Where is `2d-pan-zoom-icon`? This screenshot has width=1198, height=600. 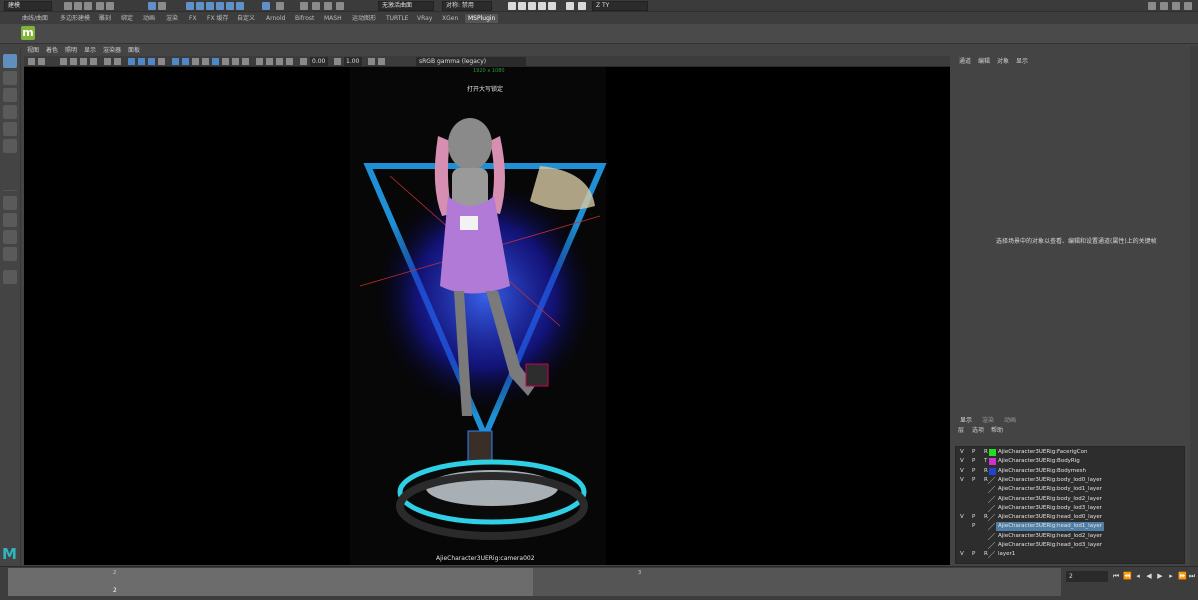 2d-pan-zoom-icon is located at coordinates (83, 61).